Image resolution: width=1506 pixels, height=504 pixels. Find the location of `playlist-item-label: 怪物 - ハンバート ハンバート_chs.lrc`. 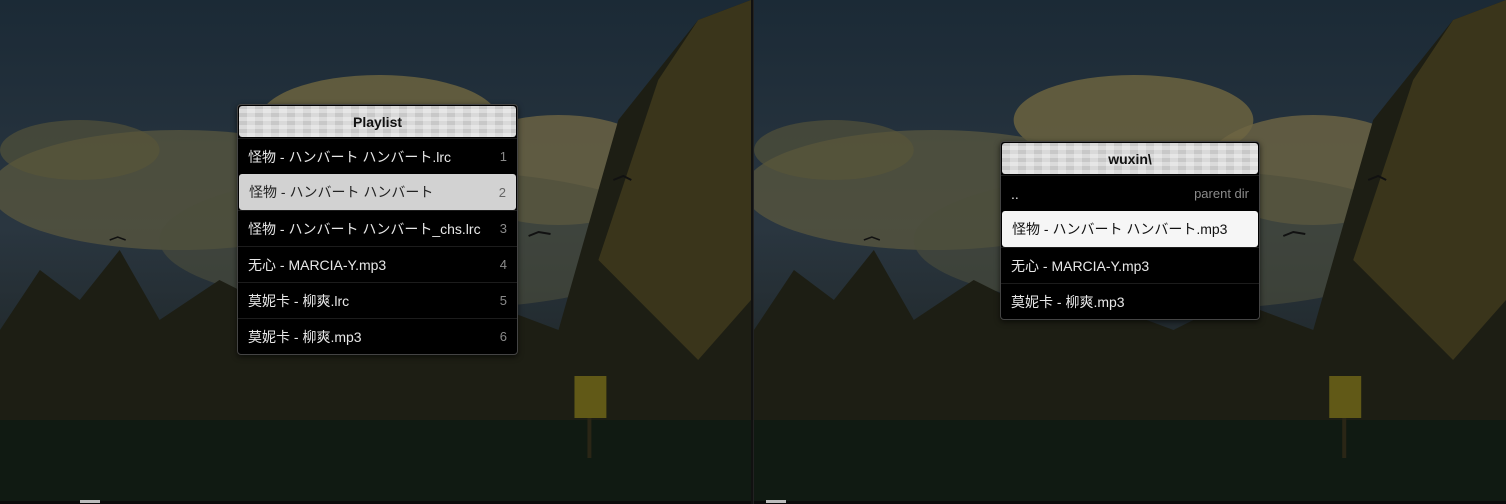

playlist-item-label: 怪物 - ハンバート ハンバート_chs.lrc is located at coordinates (364, 228).